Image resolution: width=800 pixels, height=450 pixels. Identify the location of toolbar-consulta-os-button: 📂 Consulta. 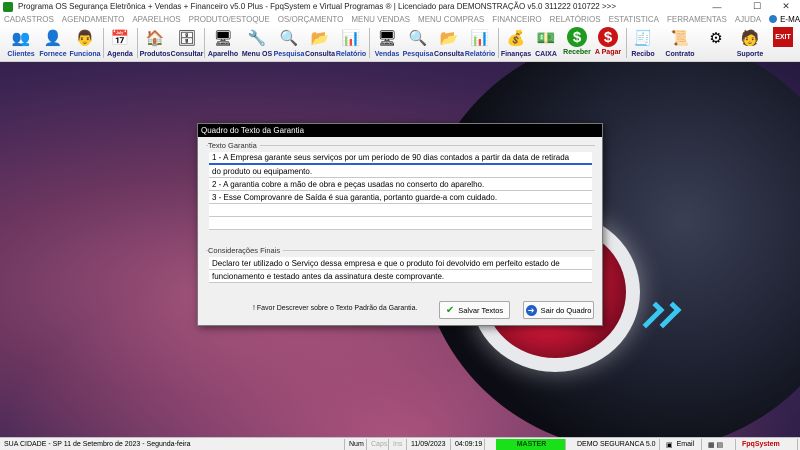
(320, 43).